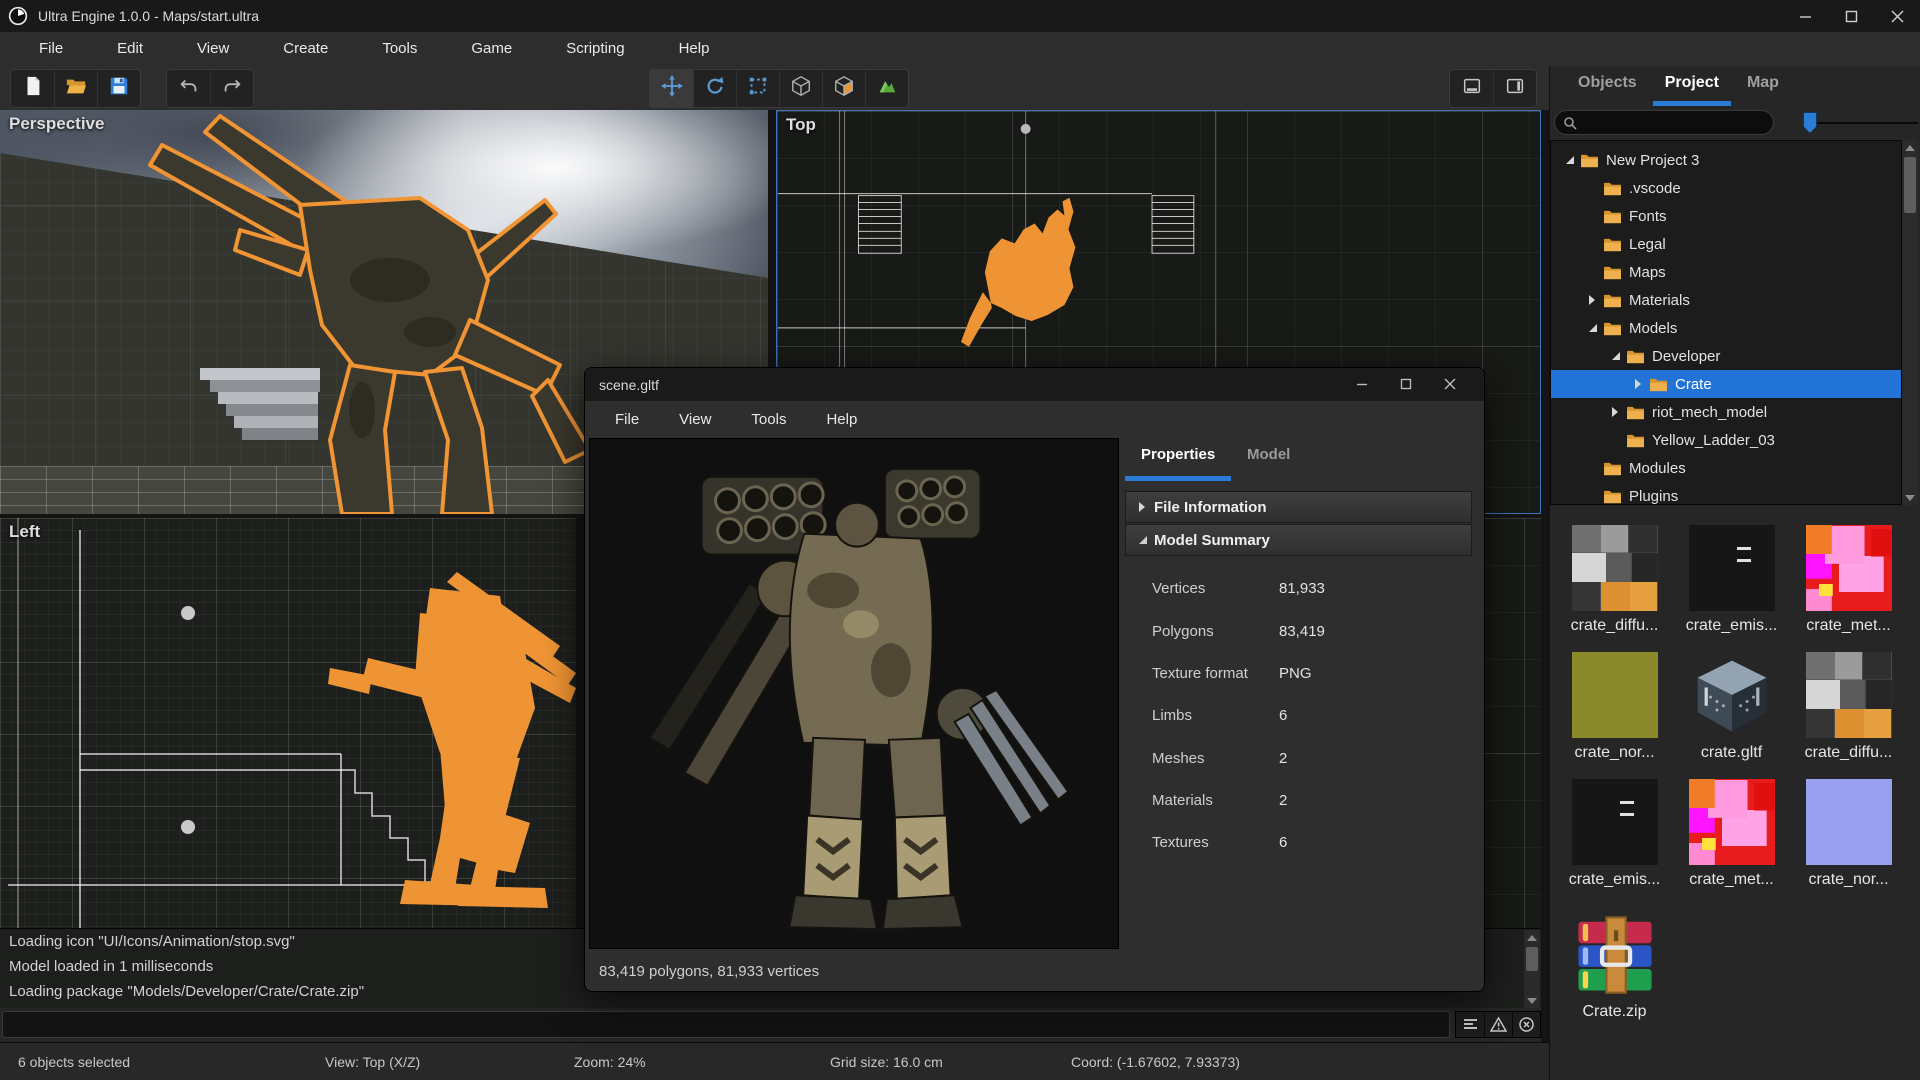 The height and width of the screenshot is (1080, 1920). What do you see at coordinates (1726, 468) in the screenshot?
I see `tree-item-modules: Modules` at bounding box center [1726, 468].